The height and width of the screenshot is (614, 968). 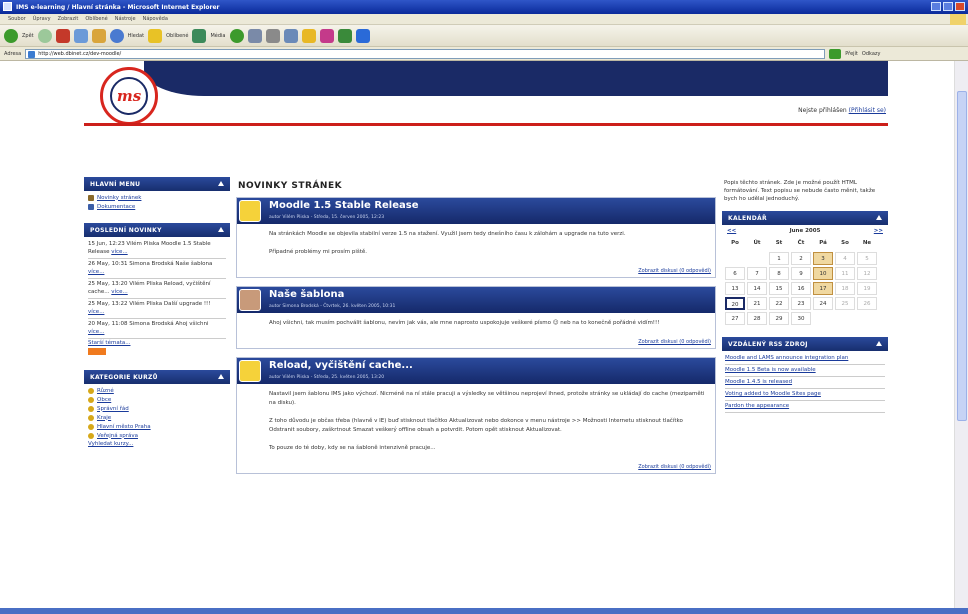 I want to click on menu-edit: Úpravy, so click(x=42, y=19).